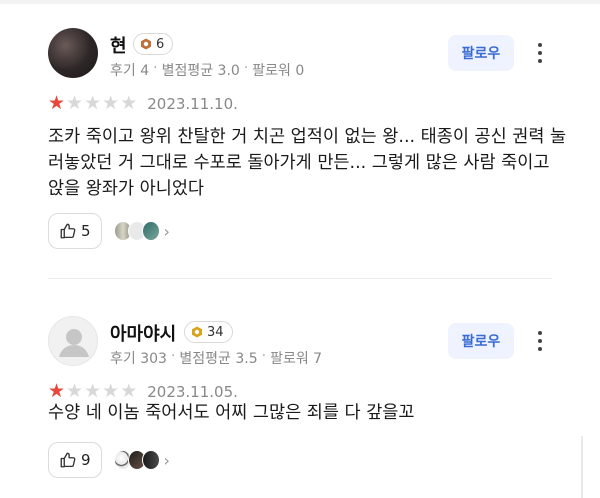 The image size is (600, 498). Describe the element at coordinates (130, 71) in the screenshot. I see `review-count: 후기 4` at that location.